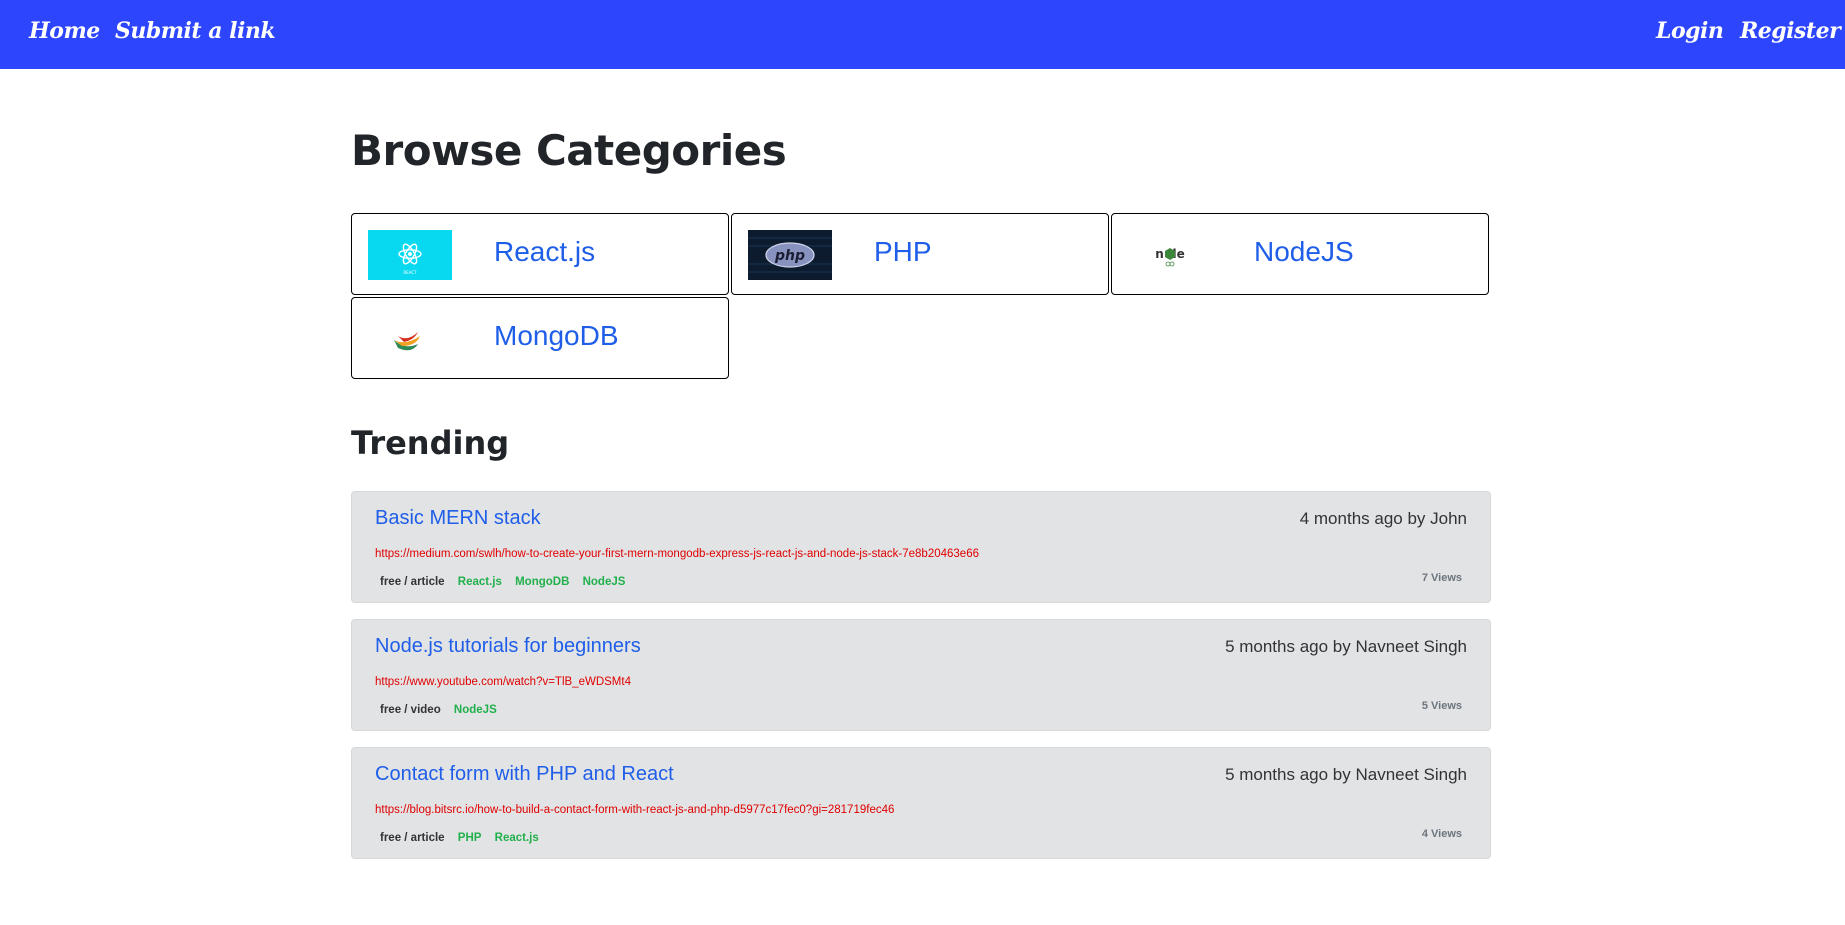 The image size is (1845, 925). Describe the element at coordinates (1441, 834) in the screenshot. I see `trending-item-views: 4 Views` at that location.